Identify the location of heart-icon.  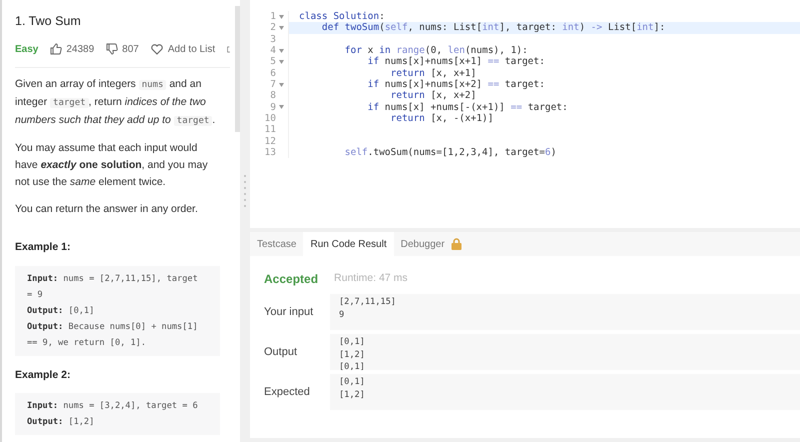
(156, 49).